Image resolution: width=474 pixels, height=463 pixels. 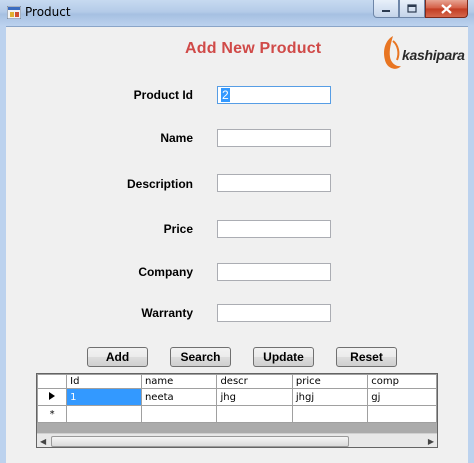 What do you see at coordinates (179, 397) in the screenshot?
I see `cell-name: neeta` at bounding box center [179, 397].